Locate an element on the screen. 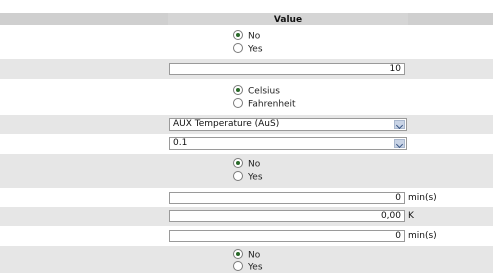 Image resolution: width=493 pixels, height=274 pixels. table-header: Value is located at coordinates (246, 19).